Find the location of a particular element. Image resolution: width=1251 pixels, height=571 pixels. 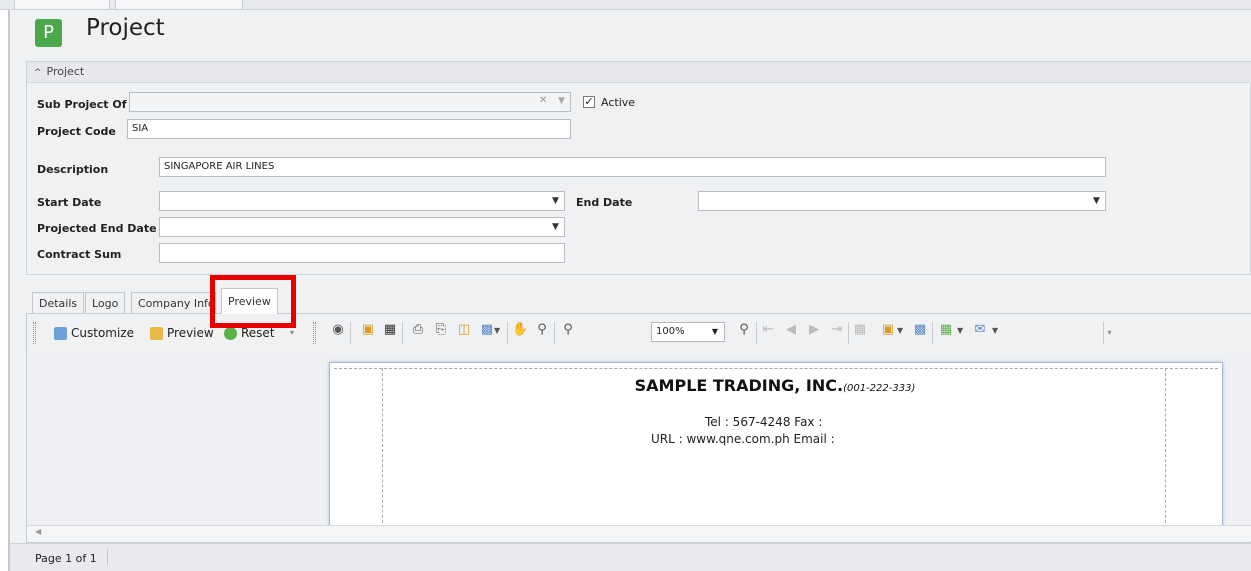

page-margin-line is located at coordinates (776, 368).